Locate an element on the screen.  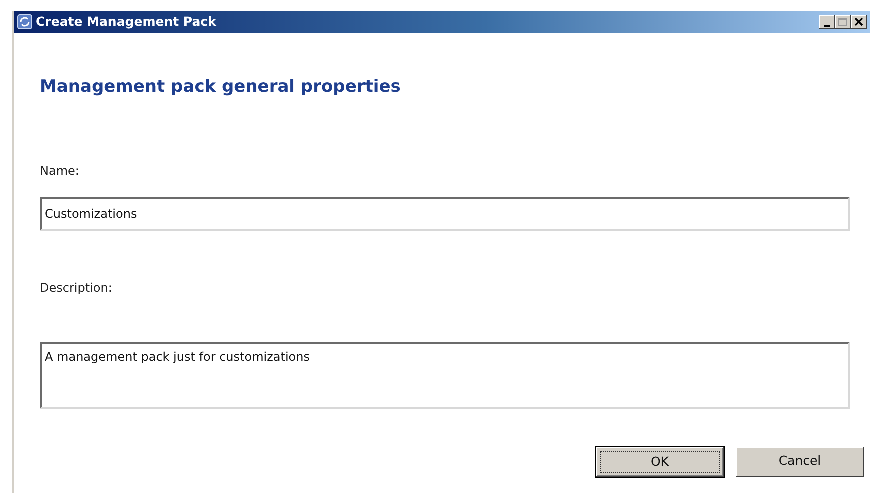
close-icon is located at coordinates (859, 22).